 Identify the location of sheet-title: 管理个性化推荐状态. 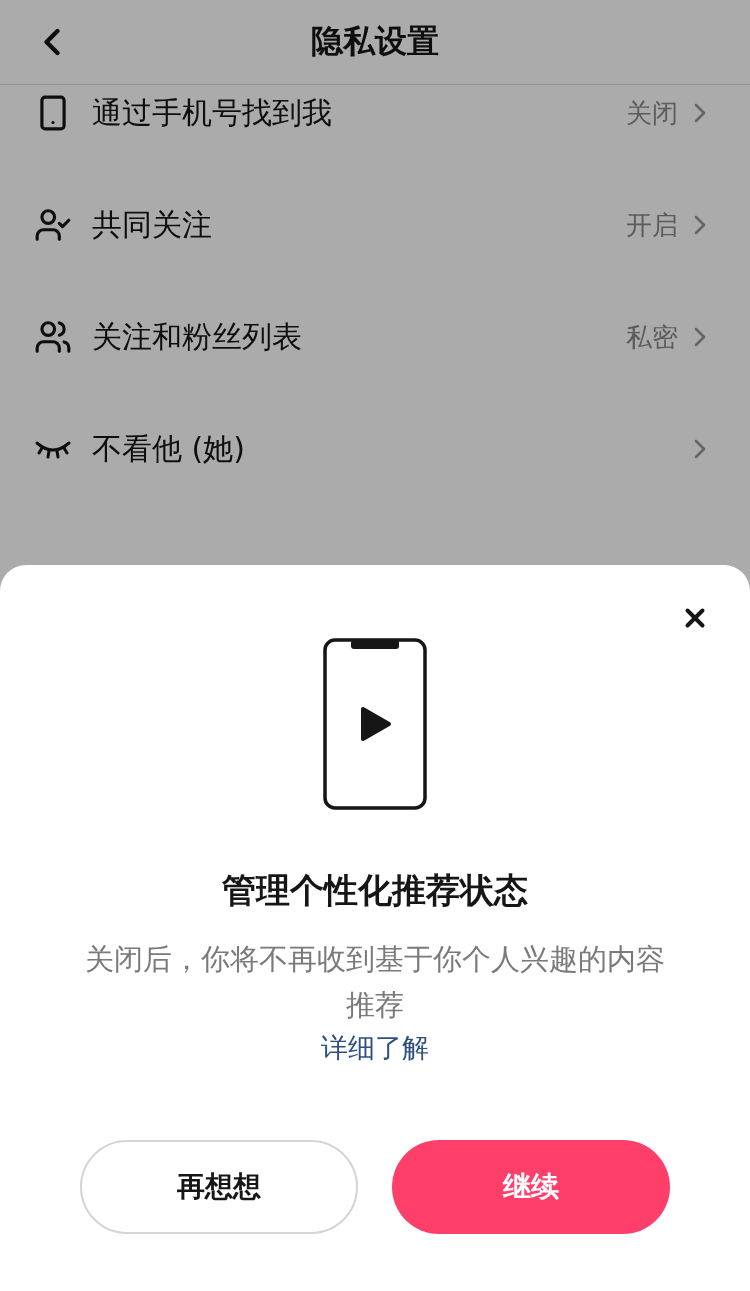
(375, 890).